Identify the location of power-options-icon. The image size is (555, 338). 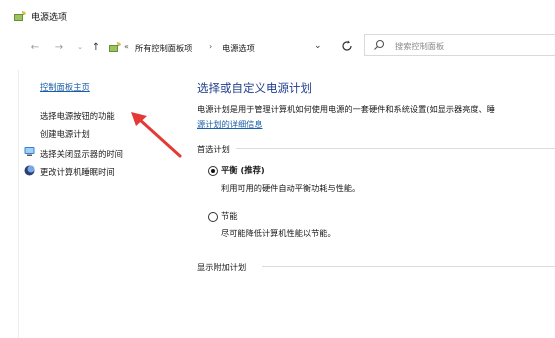
(20, 16).